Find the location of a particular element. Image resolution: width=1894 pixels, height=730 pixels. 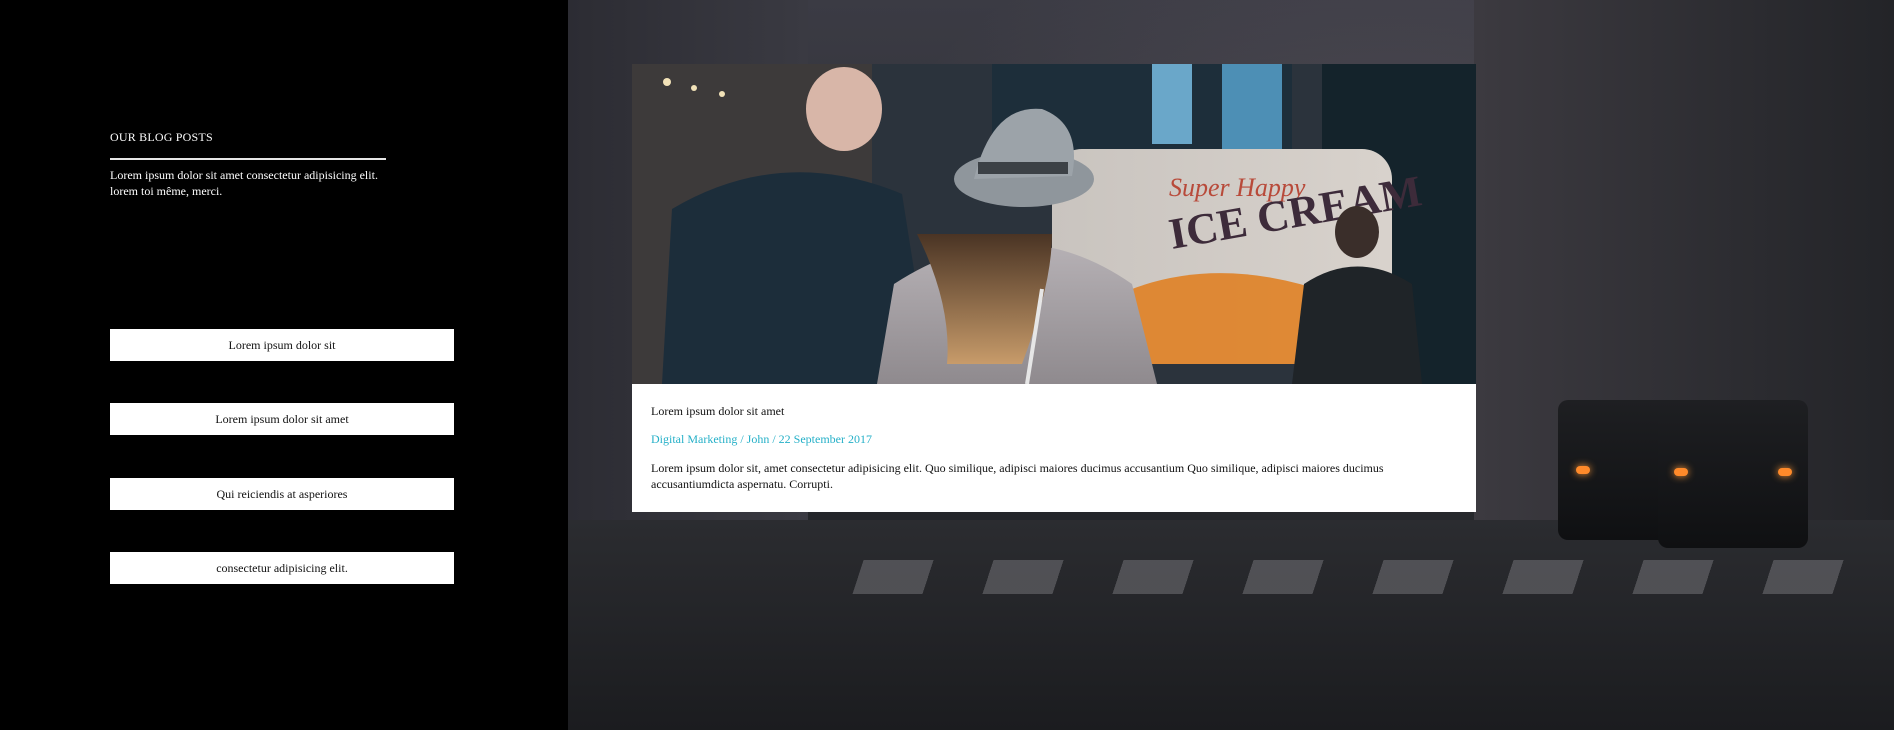

blog-post-button-4: consectetur adipisicing elit. is located at coordinates (282, 568).